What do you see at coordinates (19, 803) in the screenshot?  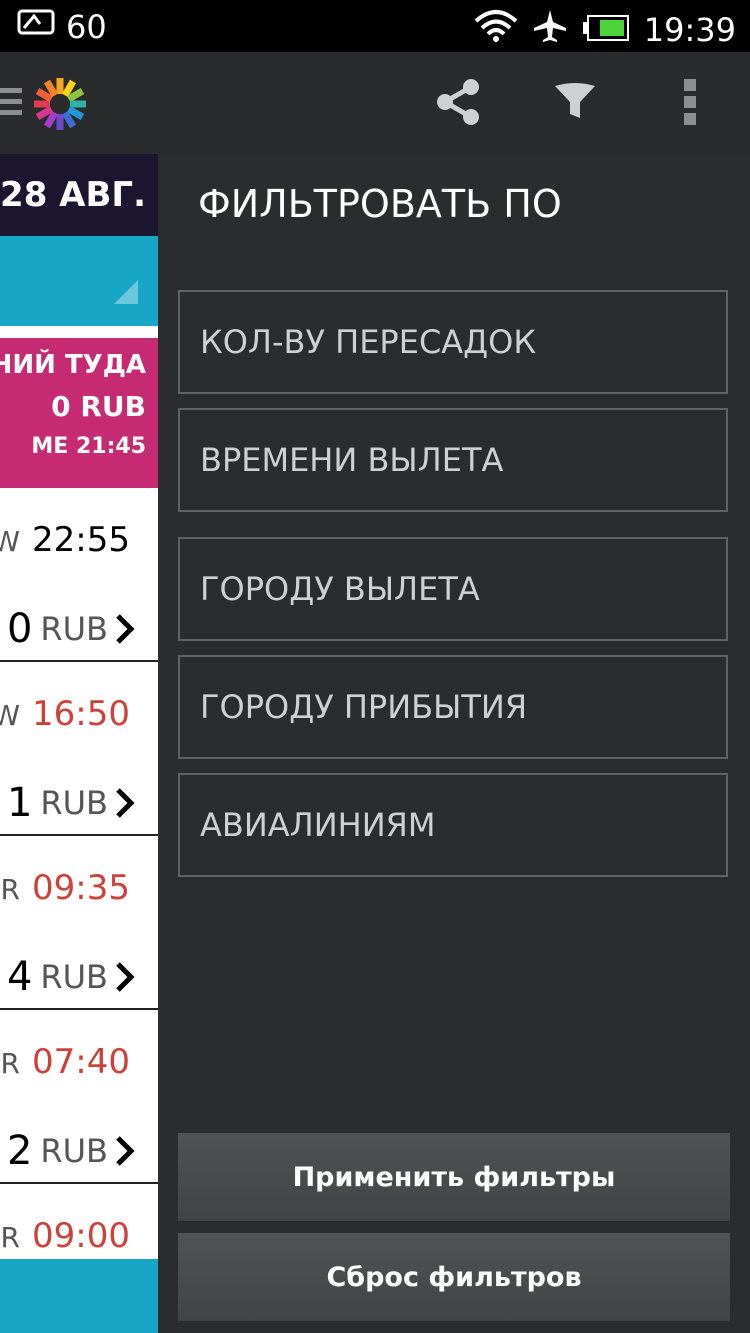 I see `price-value: 1` at bounding box center [19, 803].